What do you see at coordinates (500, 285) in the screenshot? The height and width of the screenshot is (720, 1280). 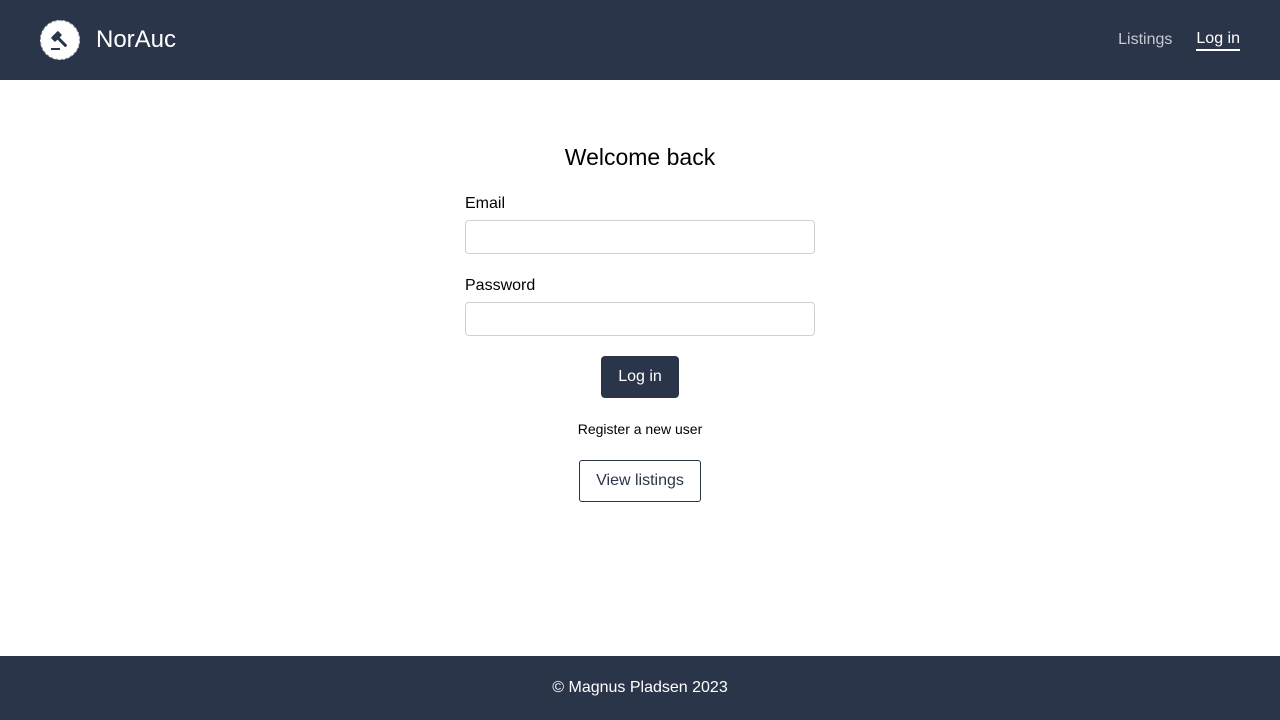 I see `password-label: Password` at bounding box center [500, 285].